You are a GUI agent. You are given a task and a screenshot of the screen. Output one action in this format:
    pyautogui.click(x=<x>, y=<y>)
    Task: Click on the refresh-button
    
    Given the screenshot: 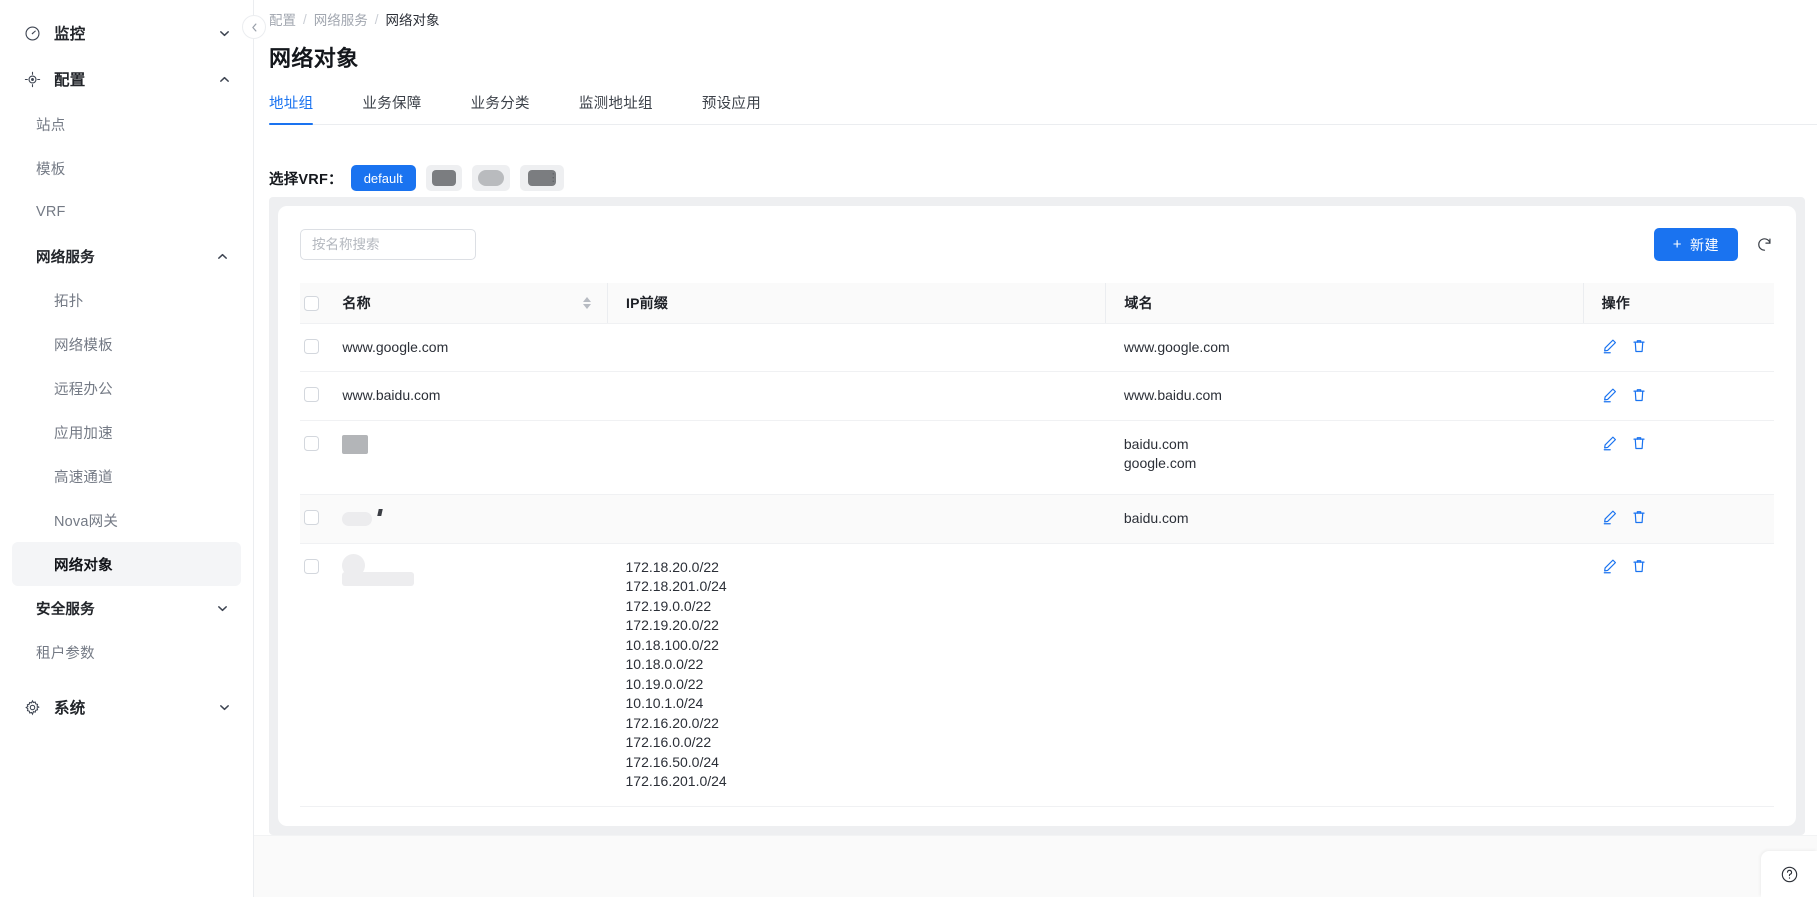 What is the action you would take?
    pyautogui.click(x=1764, y=245)
    